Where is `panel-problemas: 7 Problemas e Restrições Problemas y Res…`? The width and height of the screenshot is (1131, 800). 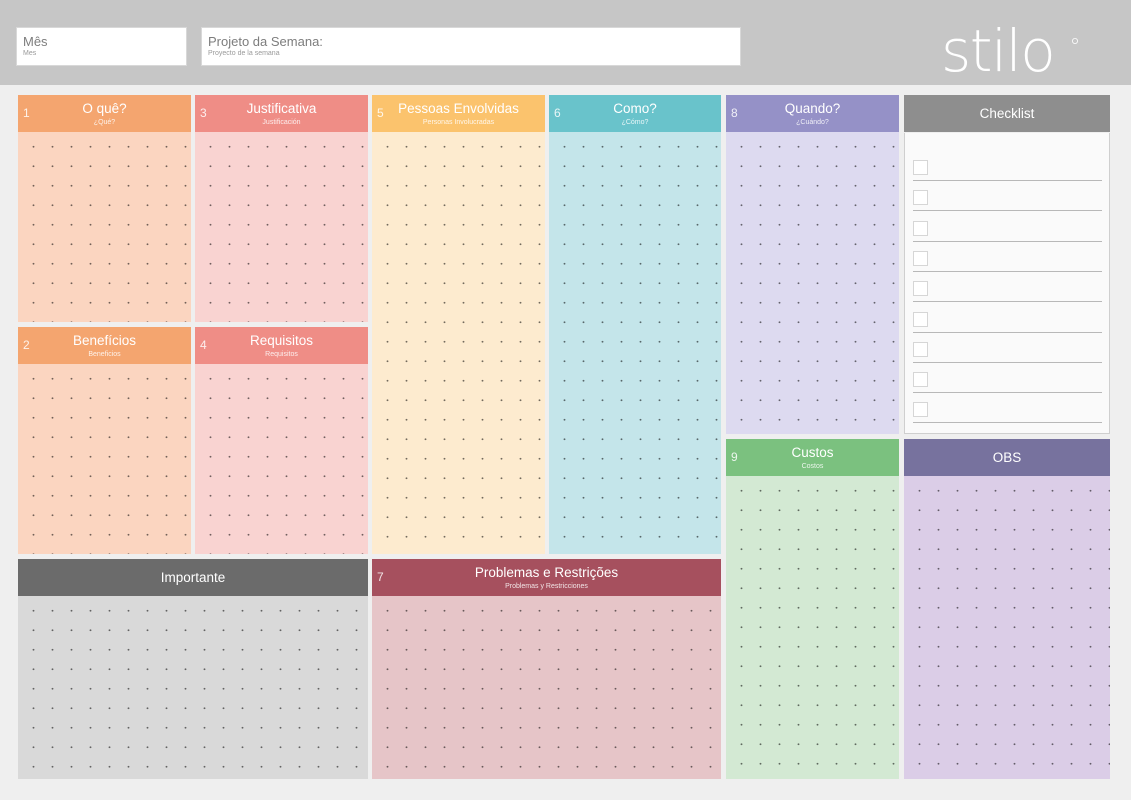
panel-problemas: 7 Problemas e Restrições Problemas y Res… is located at coordinates (546, 669).